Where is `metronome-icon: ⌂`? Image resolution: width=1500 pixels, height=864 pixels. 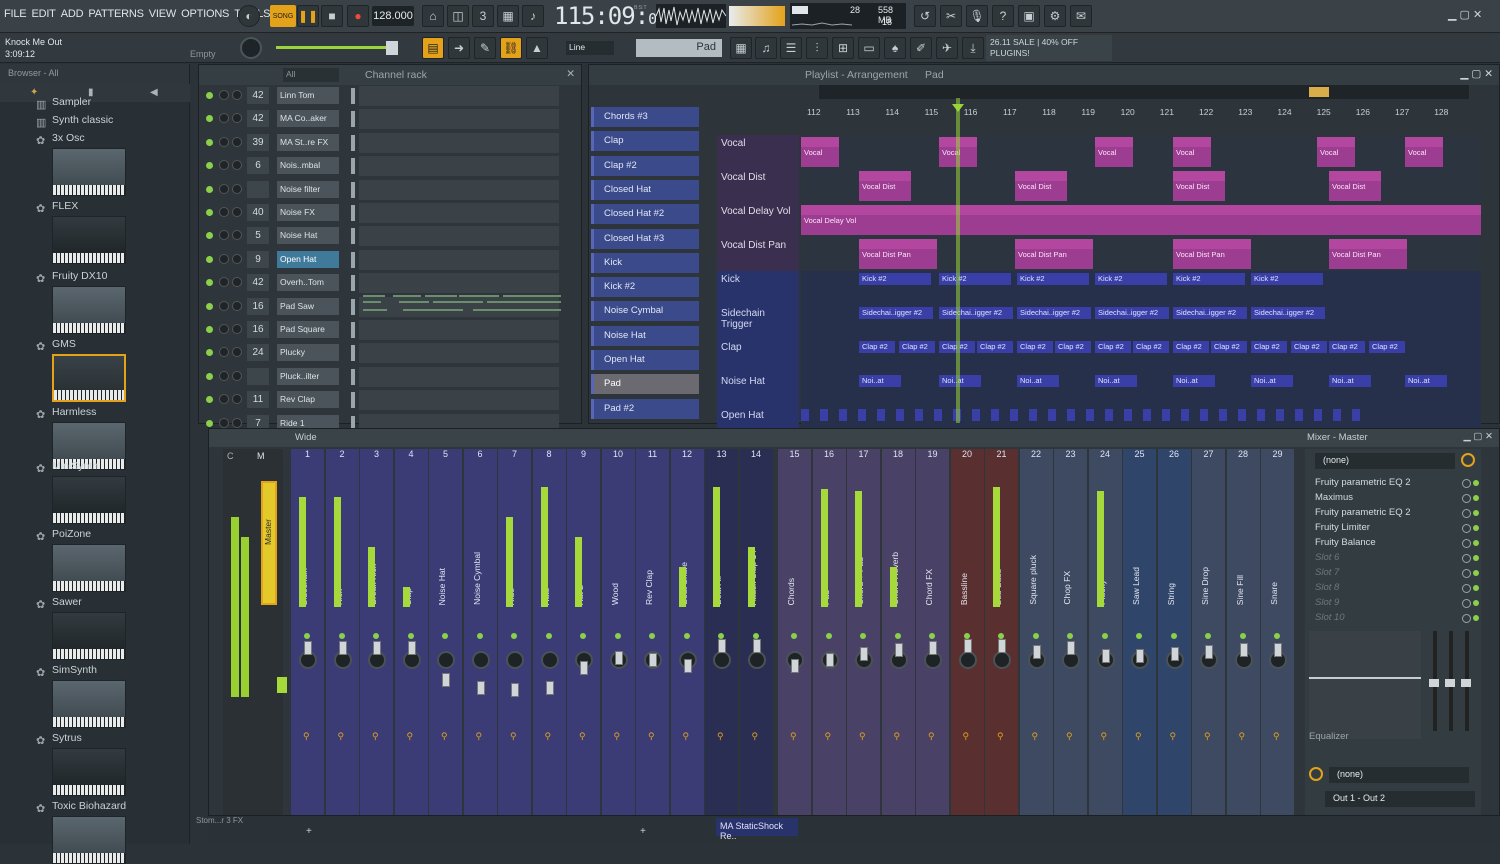
metronome-icon: ⌂ is located at coordinates (433, 16).